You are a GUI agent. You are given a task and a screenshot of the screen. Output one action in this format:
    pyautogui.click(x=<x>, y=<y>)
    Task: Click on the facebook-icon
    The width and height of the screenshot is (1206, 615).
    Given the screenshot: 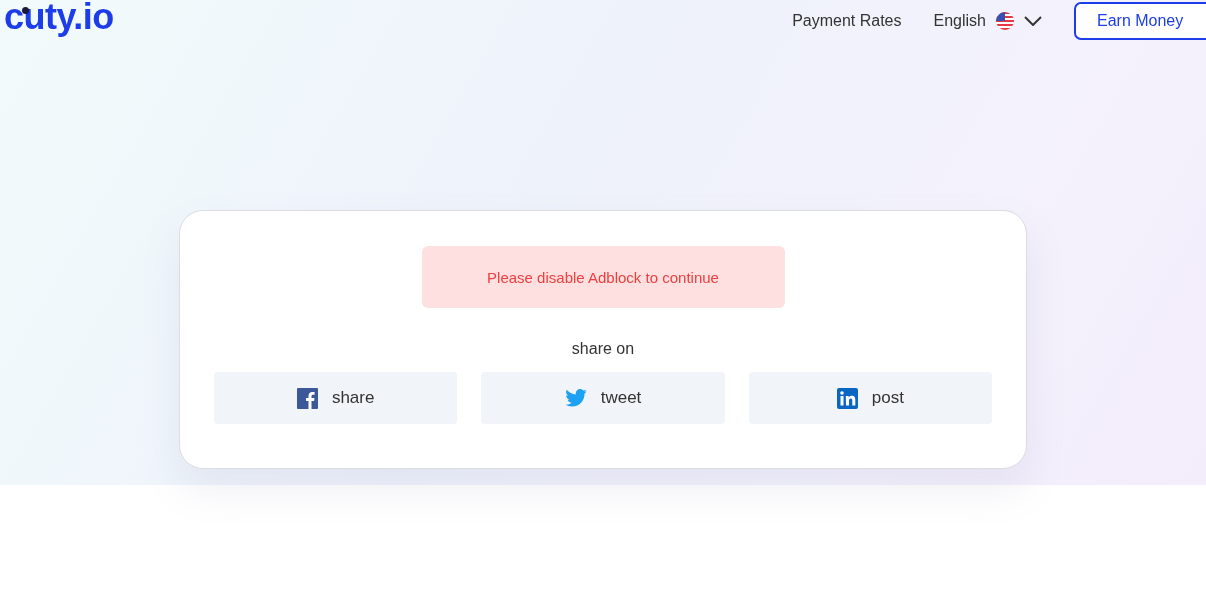 What is the action you would take?
    pyautogui.click(x=307, y=398)
    